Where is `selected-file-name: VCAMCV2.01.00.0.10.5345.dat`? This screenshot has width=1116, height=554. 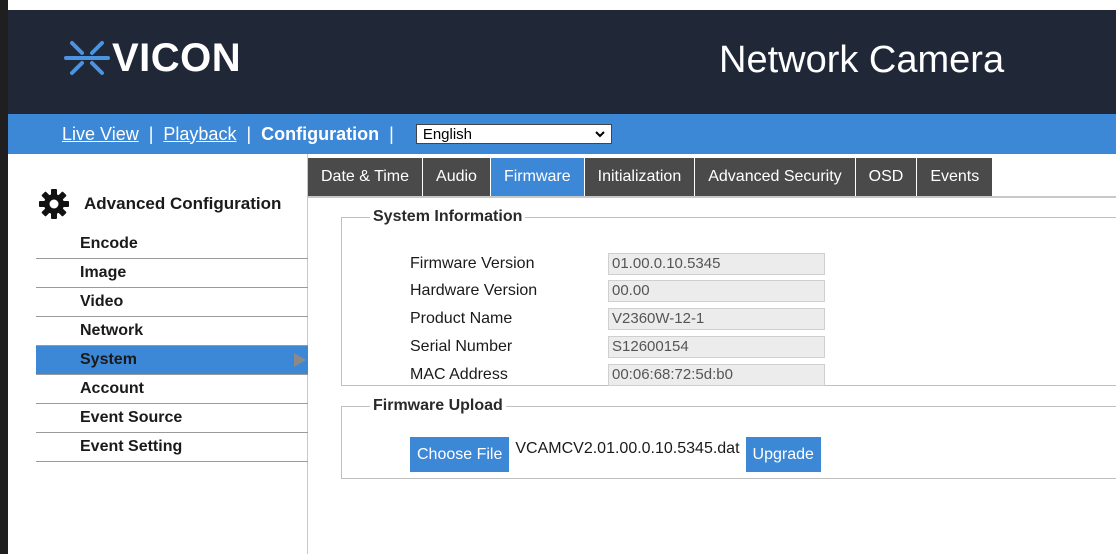
selected-file-name: VCAMCV2.01.00.0.10.5345.dat is located at coordinates (627, 448).